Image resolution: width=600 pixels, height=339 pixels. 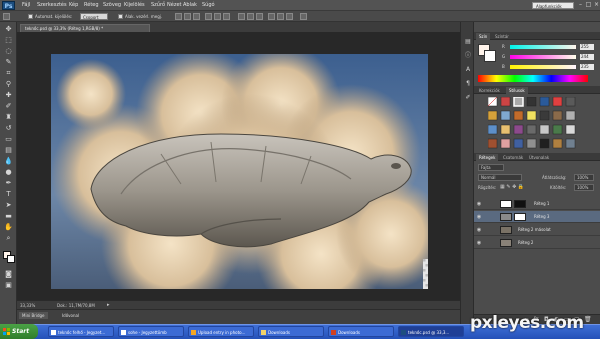 What do you see at coordinates (8, 238) in the screenshot?
I see `zoom-tool-icon: ⌕` at bounding box center [8, 238].